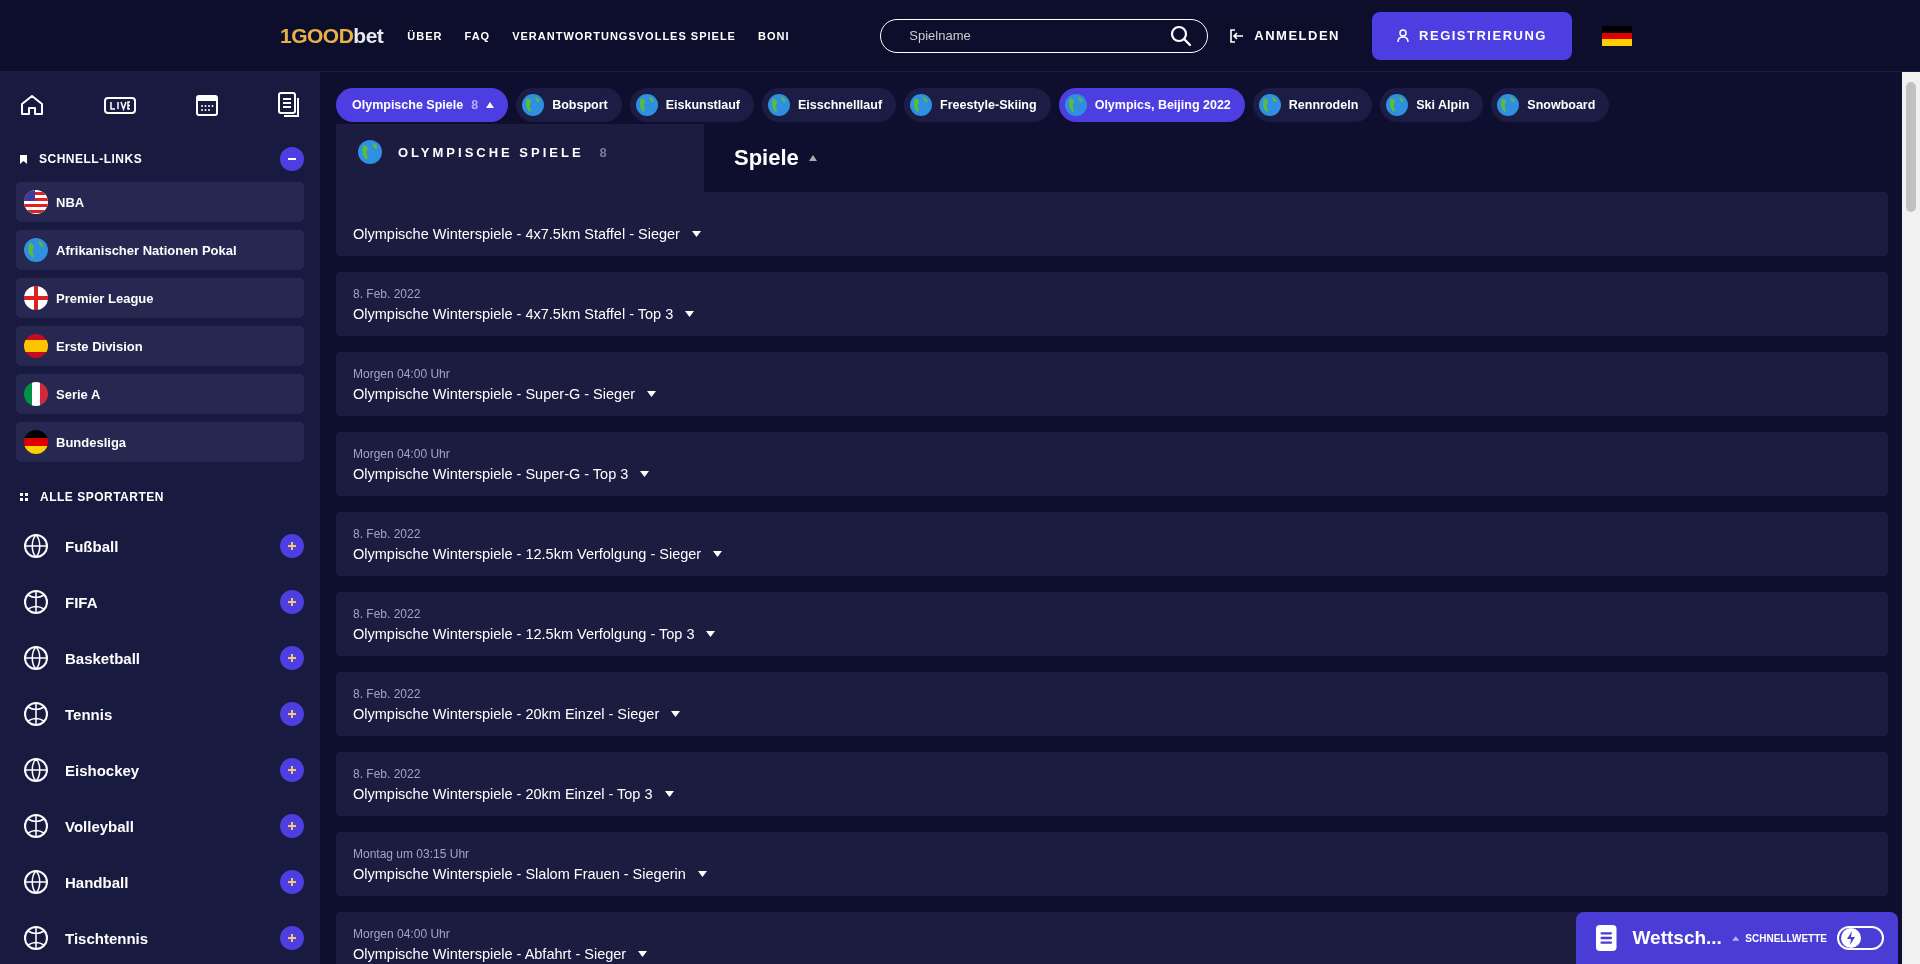 The image size is (1920, 964). Describe the element at coordinates (1285, 35) in the screenshot. I see `login-link: ANMELDEN` at that location.